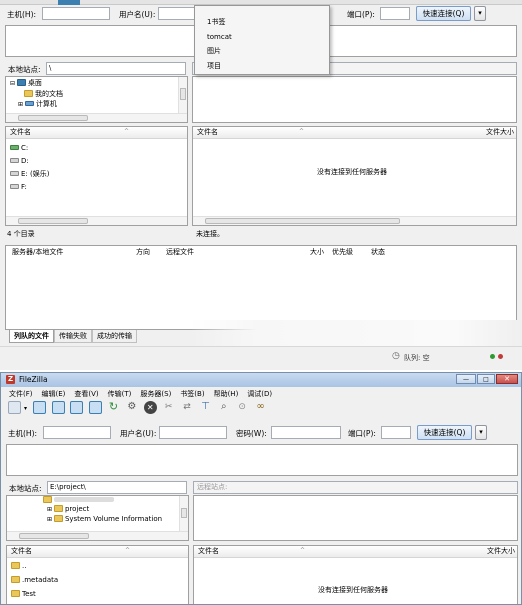 Image resolution: width=522 pixels, height=605 pixels. I want to click on process-queue-icon: ⚙, so click(131, 407).